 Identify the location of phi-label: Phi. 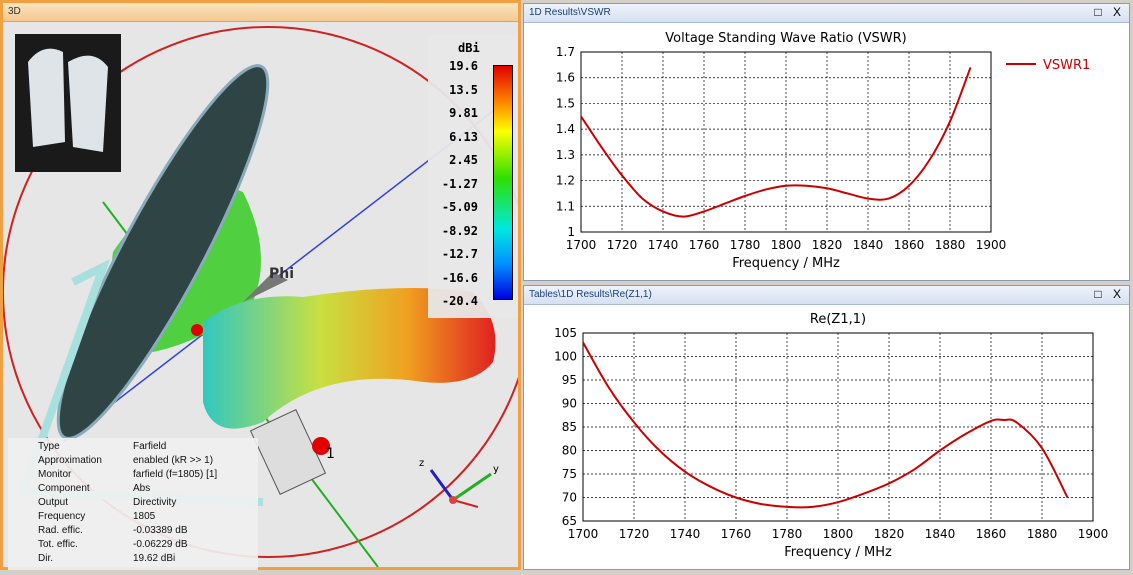
(281, 274).